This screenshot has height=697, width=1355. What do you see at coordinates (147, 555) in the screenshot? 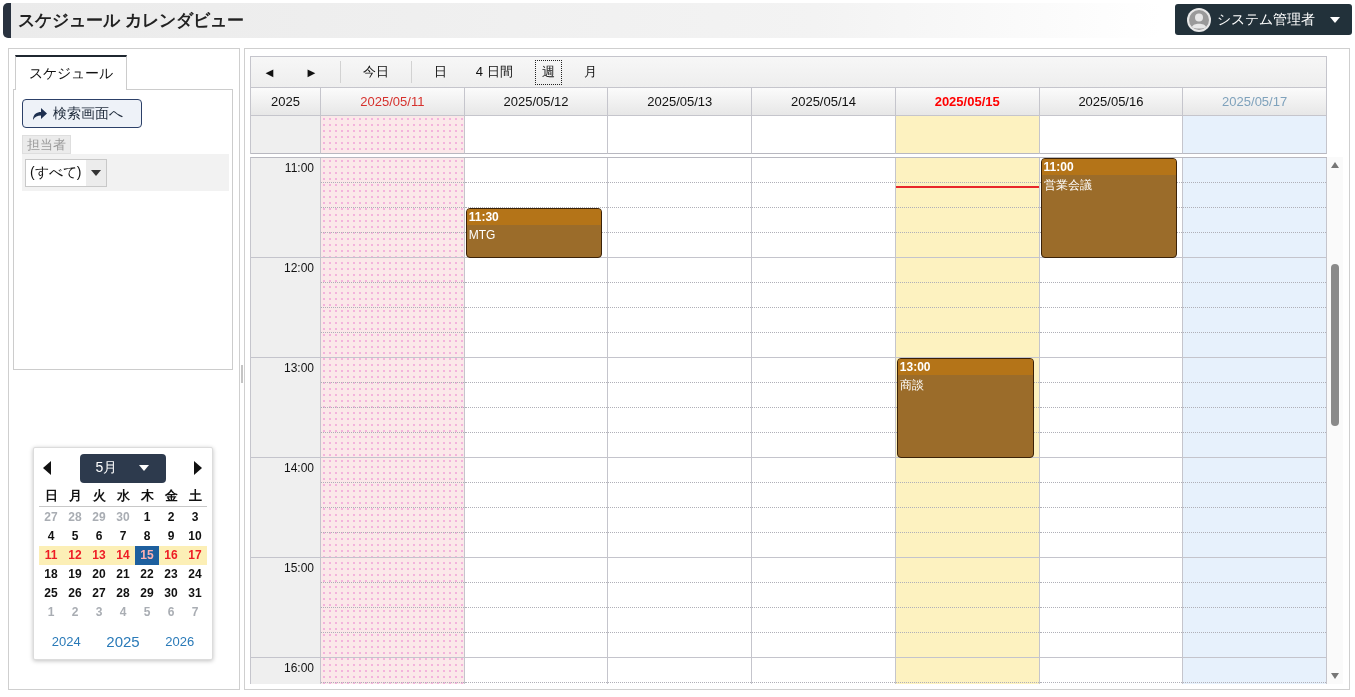
I see `calendar-day: 15` at bounding box center [147, 555].